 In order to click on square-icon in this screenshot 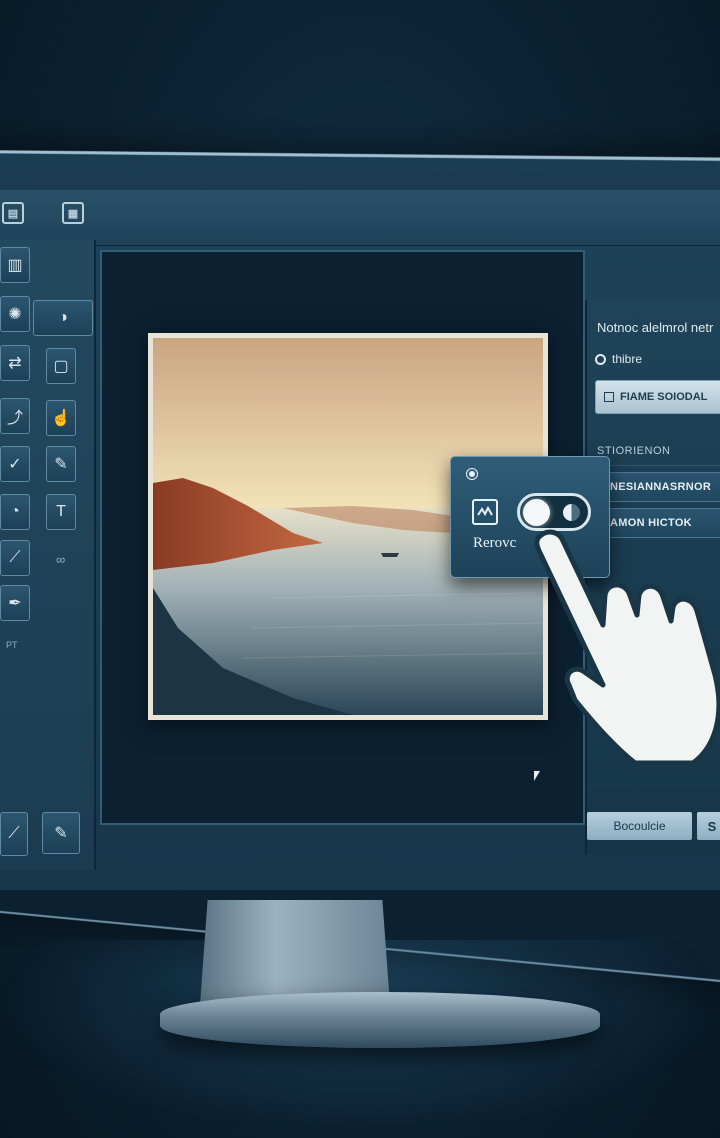, I will do `click(609, 397)`.